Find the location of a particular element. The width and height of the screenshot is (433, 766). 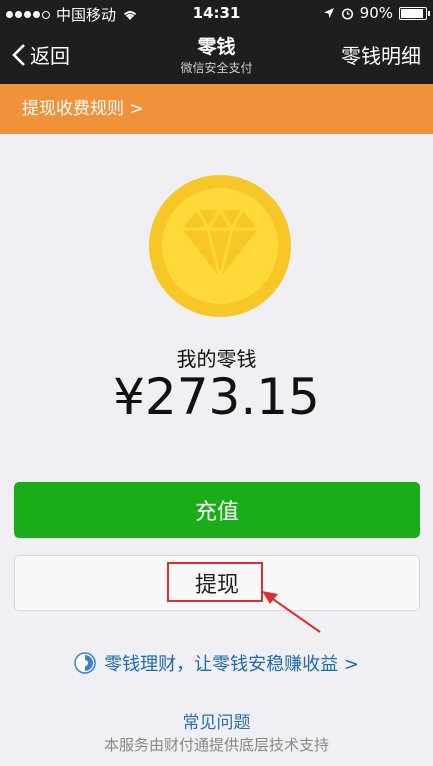

withdraw-highlight-box is located at coordinates (215, 582).